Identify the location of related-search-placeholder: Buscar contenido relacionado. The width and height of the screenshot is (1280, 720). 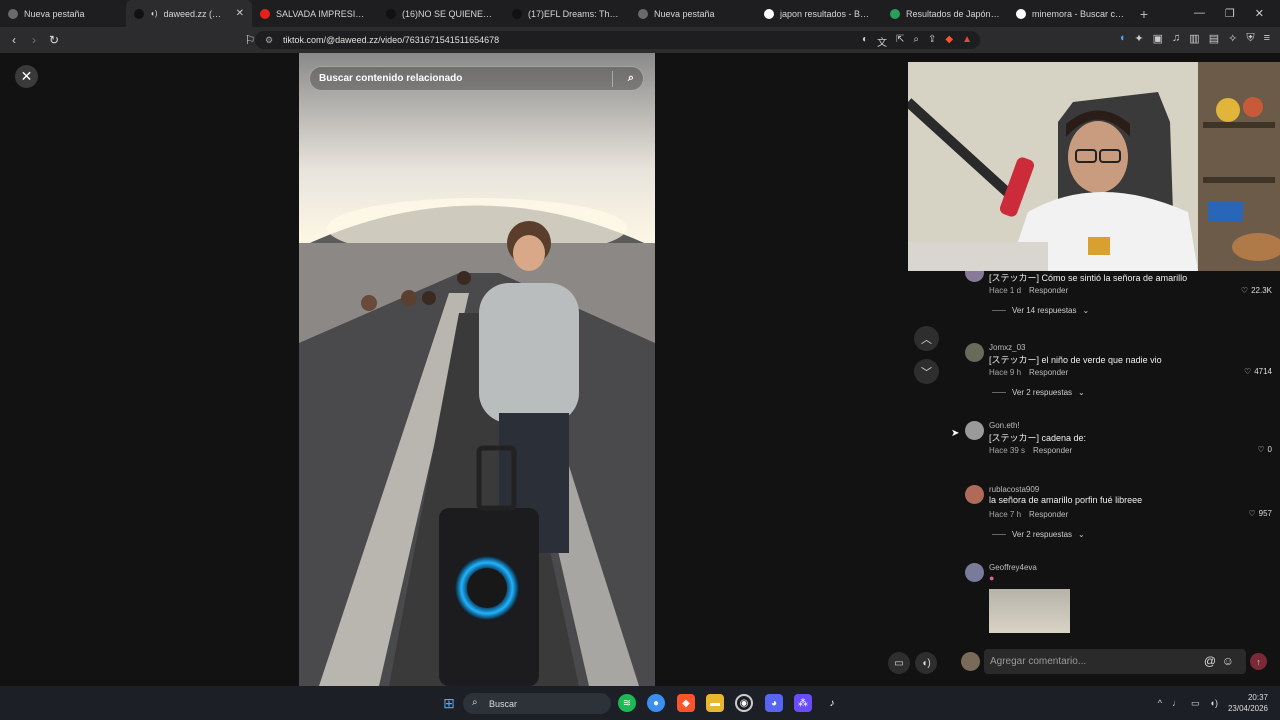
(391, 78).